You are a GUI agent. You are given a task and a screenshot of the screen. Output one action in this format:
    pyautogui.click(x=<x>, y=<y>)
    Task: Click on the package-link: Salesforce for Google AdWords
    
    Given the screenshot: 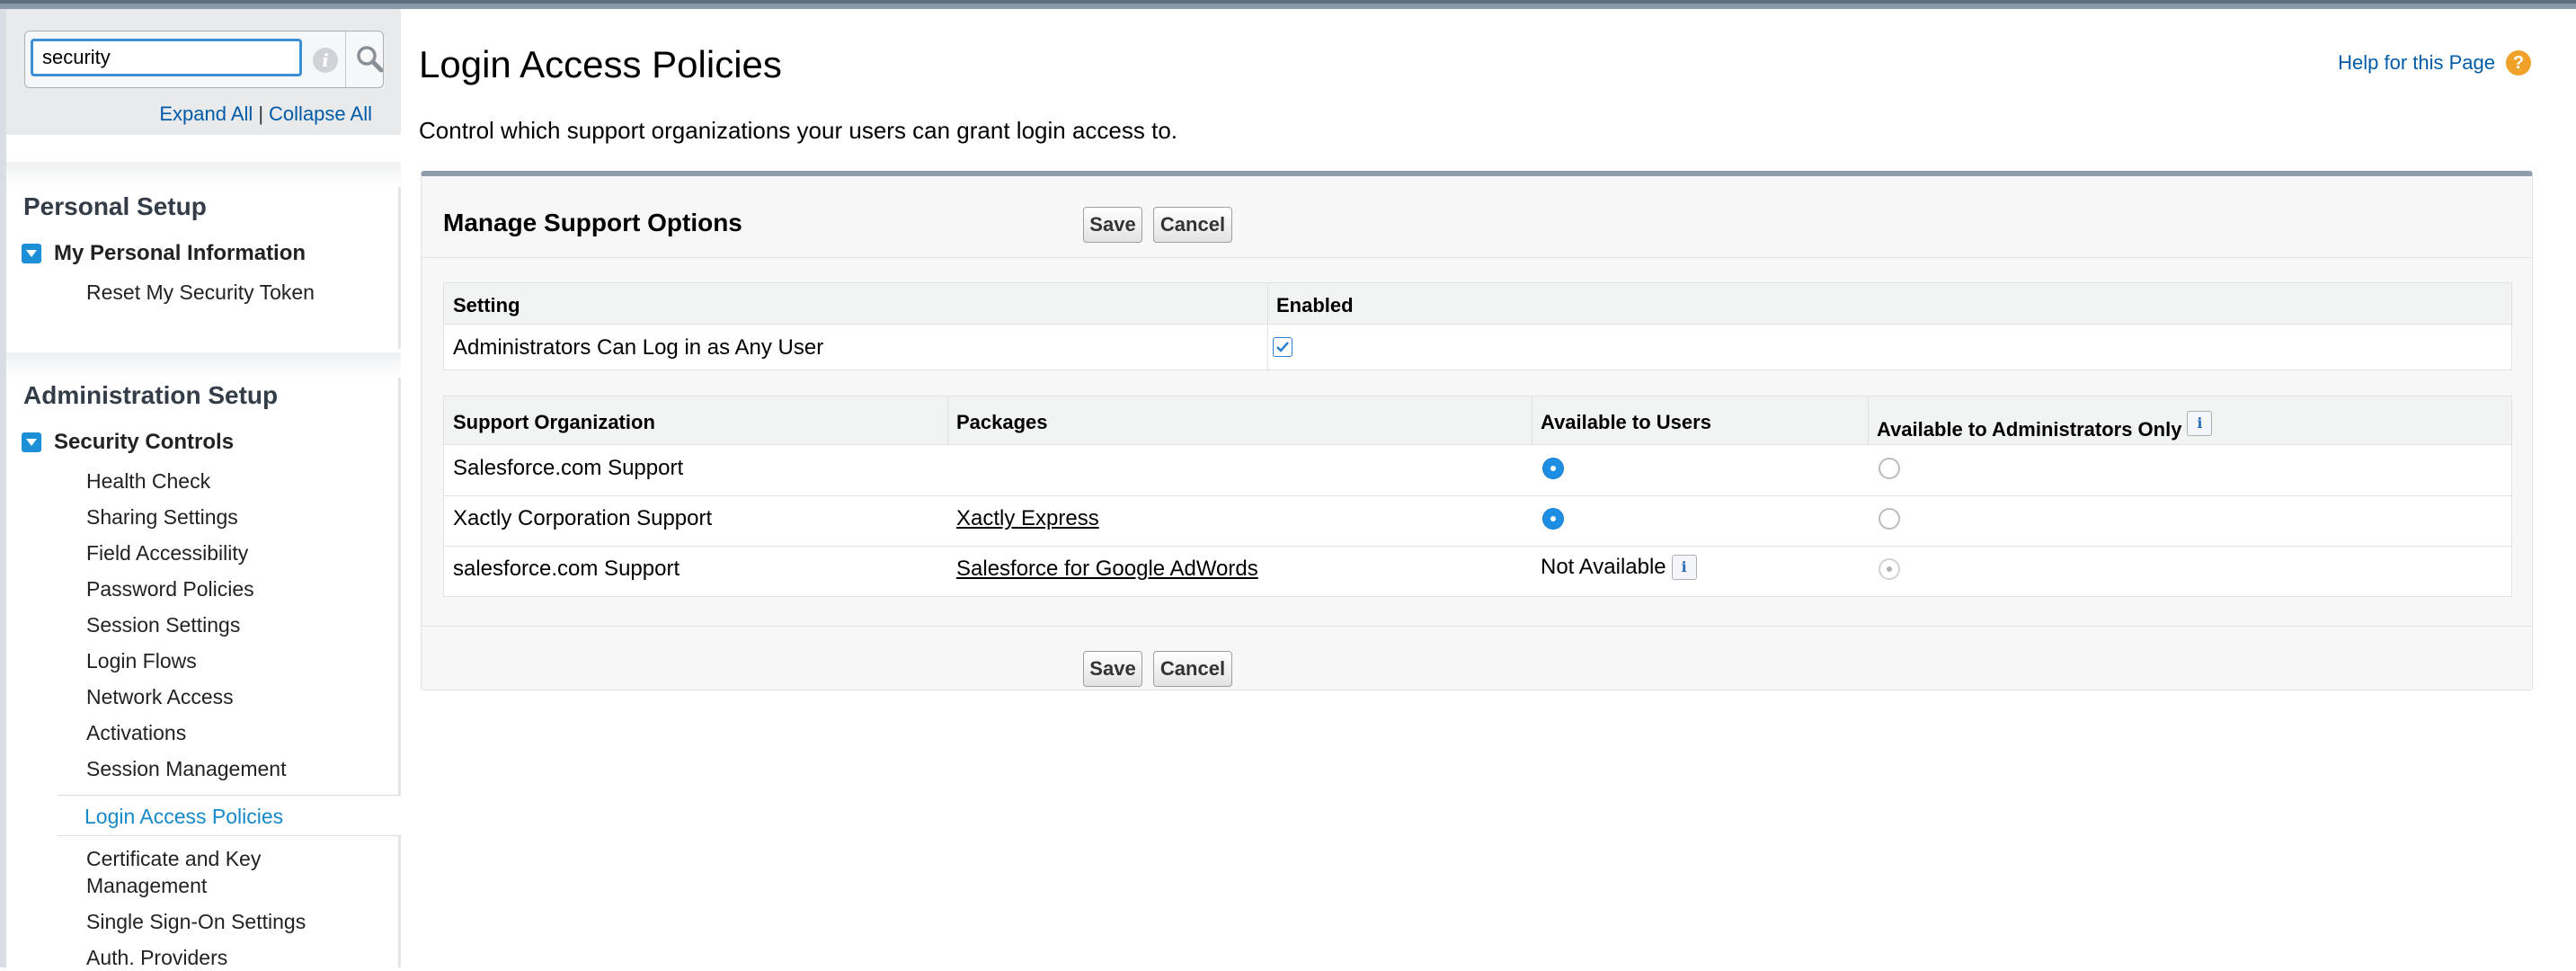 What is the action you would take?
    pyautogui.click(x=1107, y=569)
    